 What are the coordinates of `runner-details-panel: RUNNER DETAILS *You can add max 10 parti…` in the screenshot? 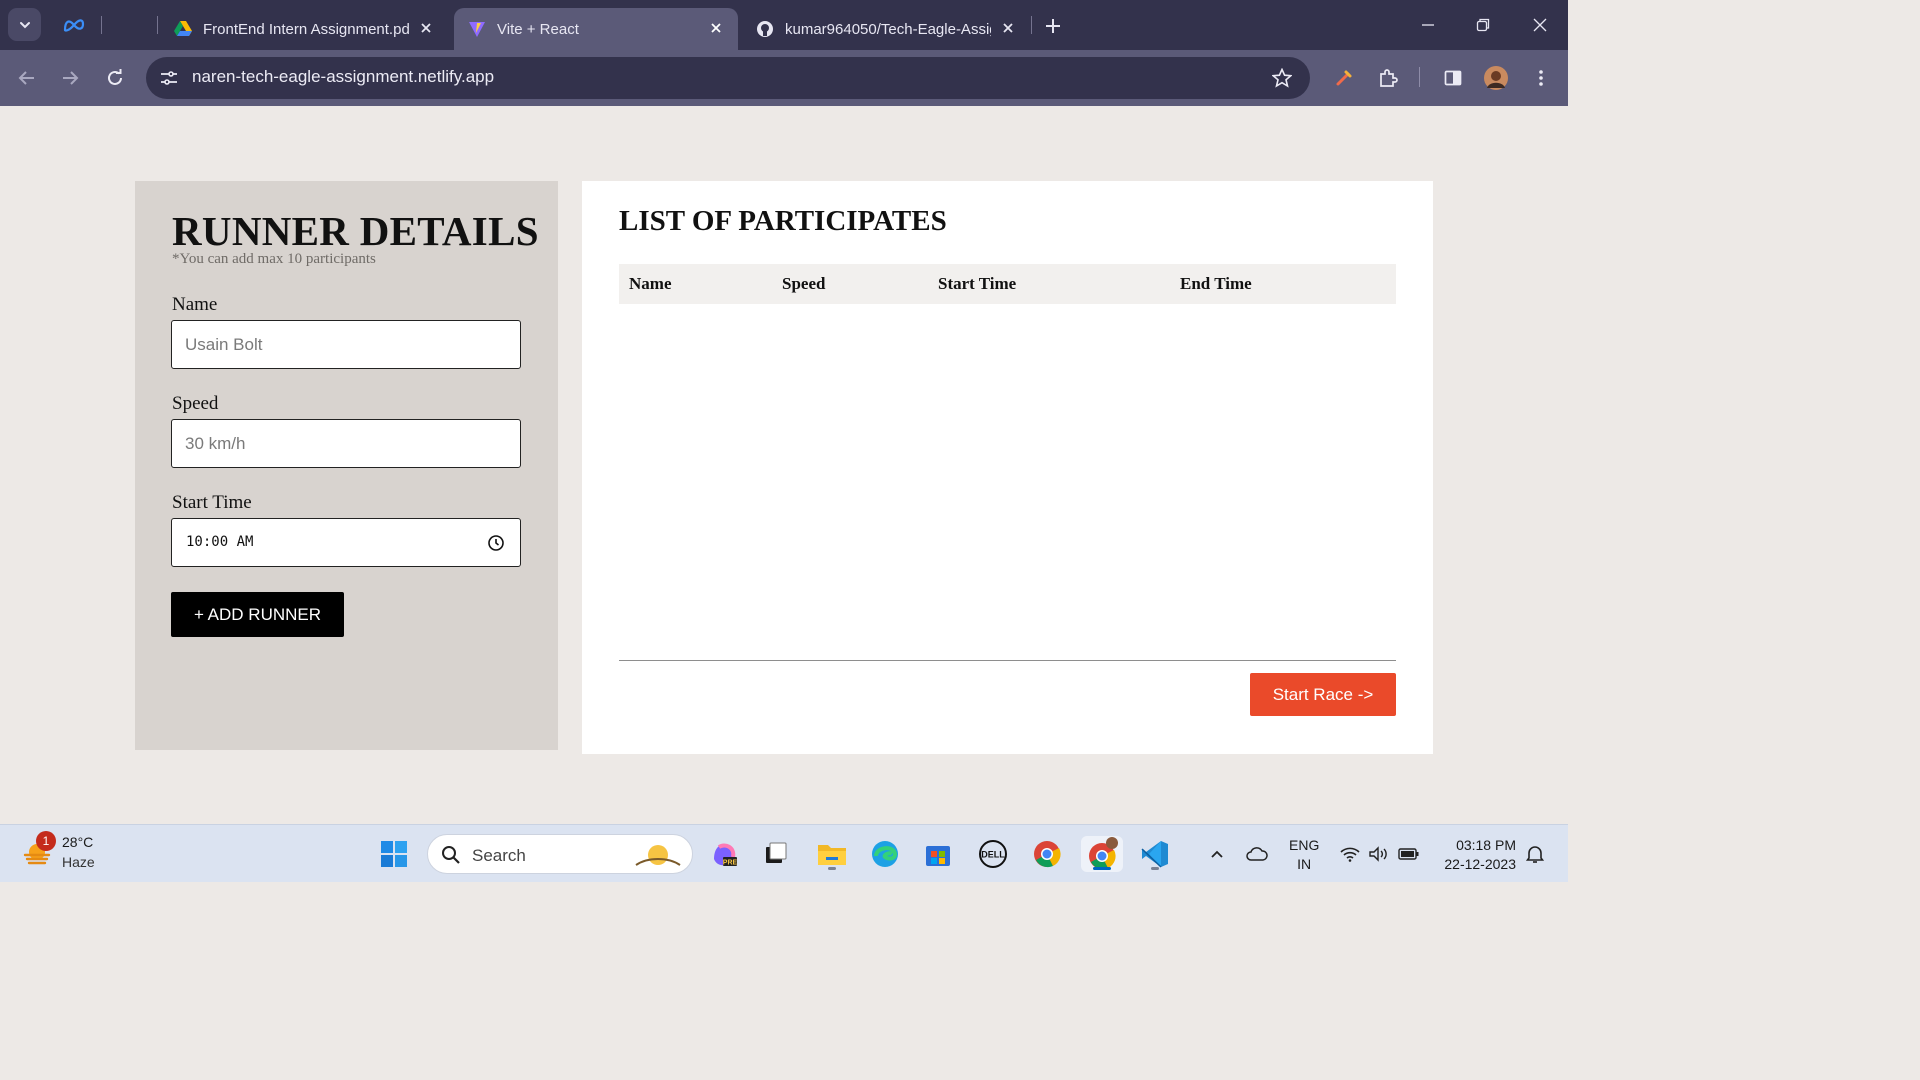 It's located at (346, 465).